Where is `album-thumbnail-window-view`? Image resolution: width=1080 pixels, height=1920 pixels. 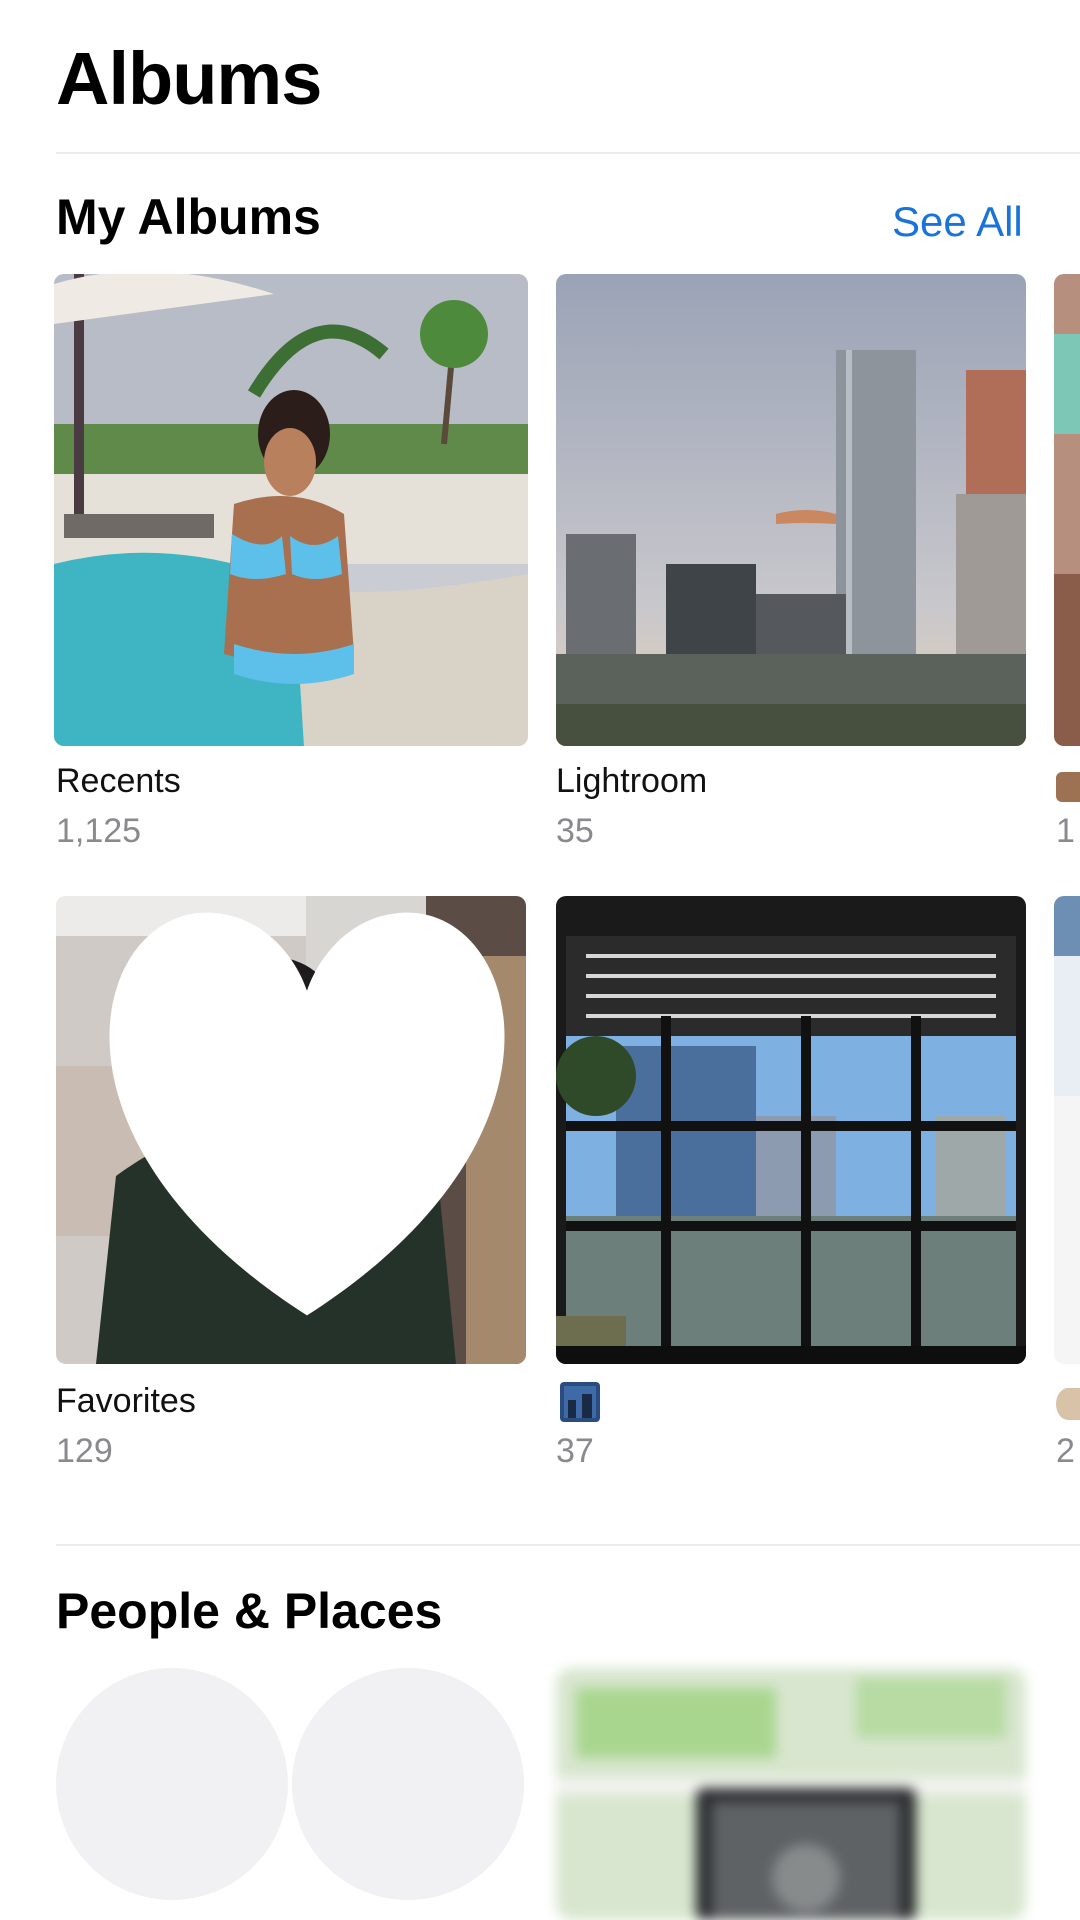 album-thumbnail-window-view is located at coordinates (791, 1130).